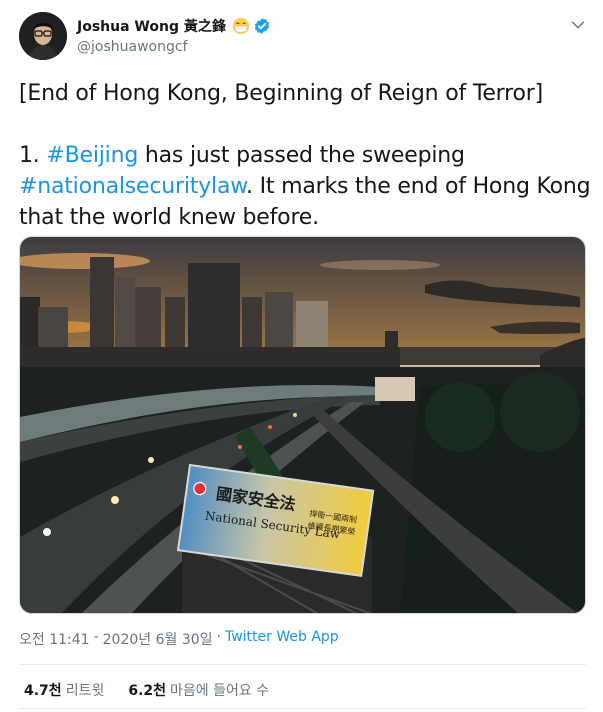 The width and height of the screenshot is (603, 712). Describe the element at coordinates (43, 36) in the screenshot. I see `avatar` at that location.